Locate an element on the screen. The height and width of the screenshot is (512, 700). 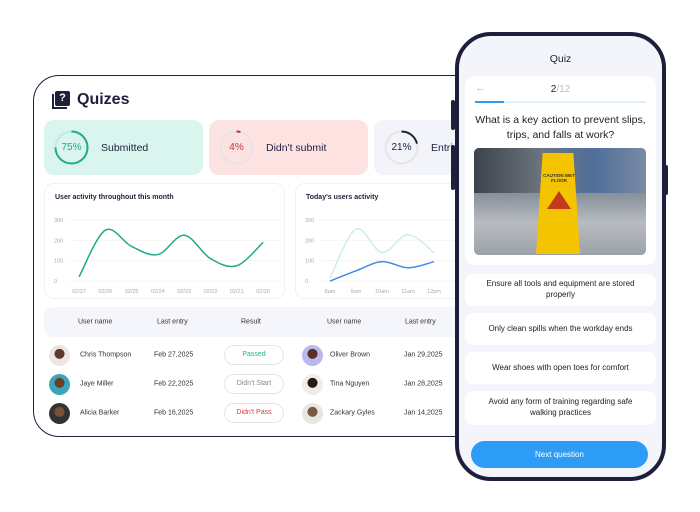
progress-ring: 21% is located at coordinates (401, 147).